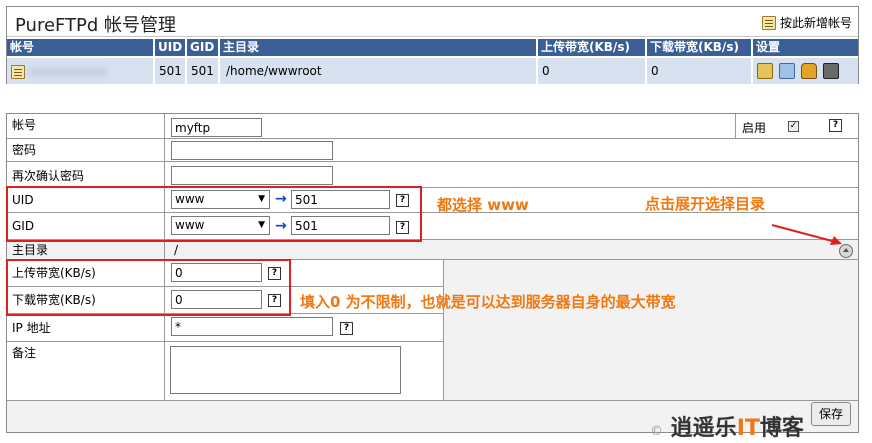 The height and width of the screenshot is (443, 872). I want to click on edit-icon, so click(765, 71).